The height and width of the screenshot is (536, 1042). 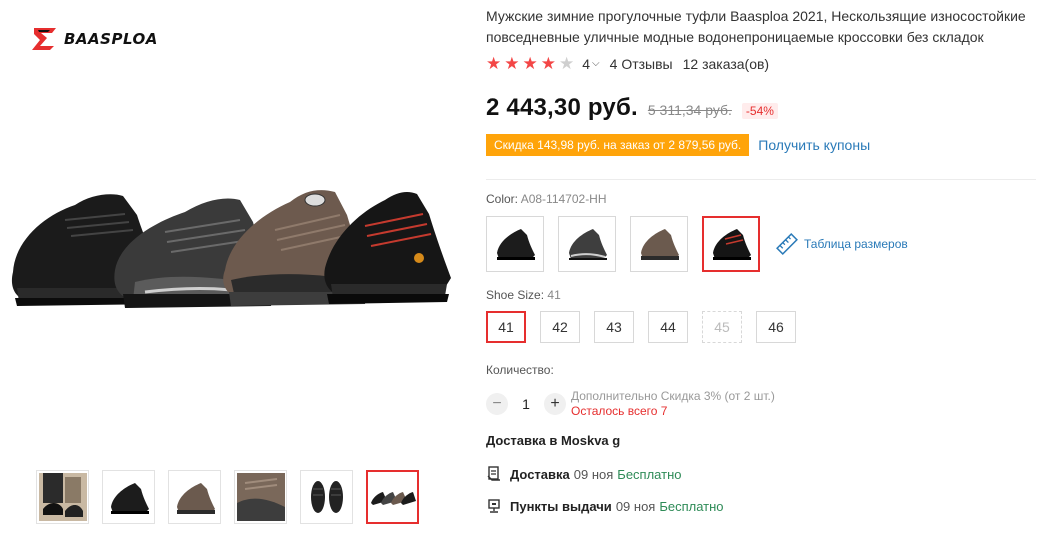 I want to click on size-option-44: 44, so click(x=668, y=327).